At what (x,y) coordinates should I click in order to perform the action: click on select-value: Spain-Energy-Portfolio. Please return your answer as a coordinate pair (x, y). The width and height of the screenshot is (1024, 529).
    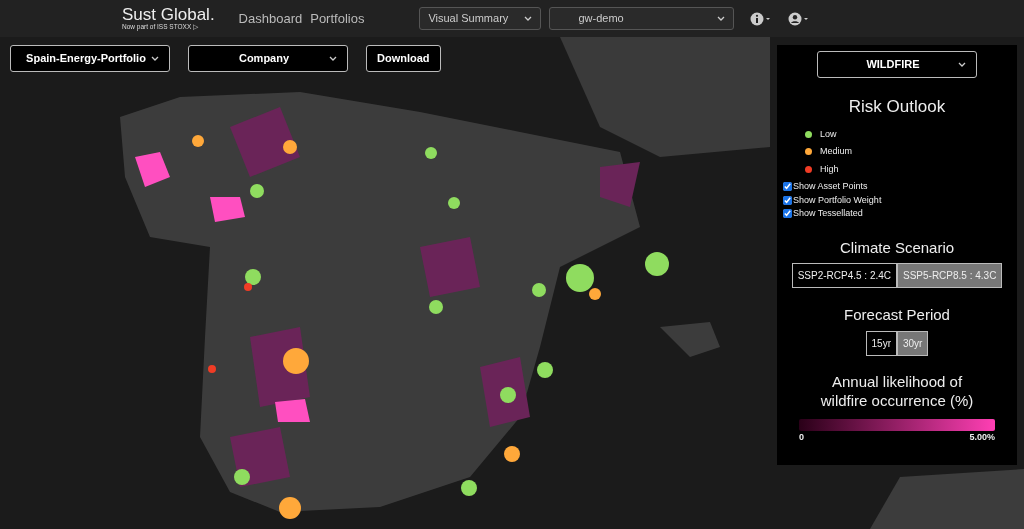
    Looking at the image, I should click on (86, 59).